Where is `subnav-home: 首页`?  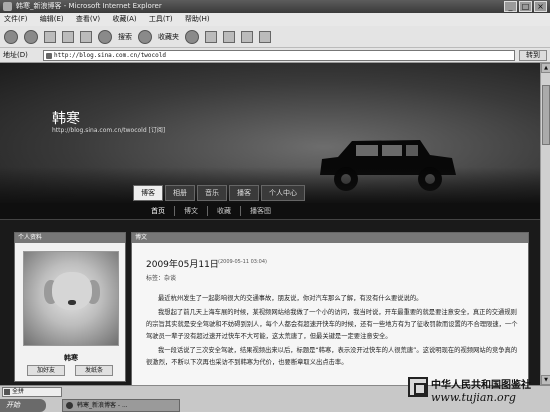
subnav-home: 首页 is located at coordinates (158, 211).